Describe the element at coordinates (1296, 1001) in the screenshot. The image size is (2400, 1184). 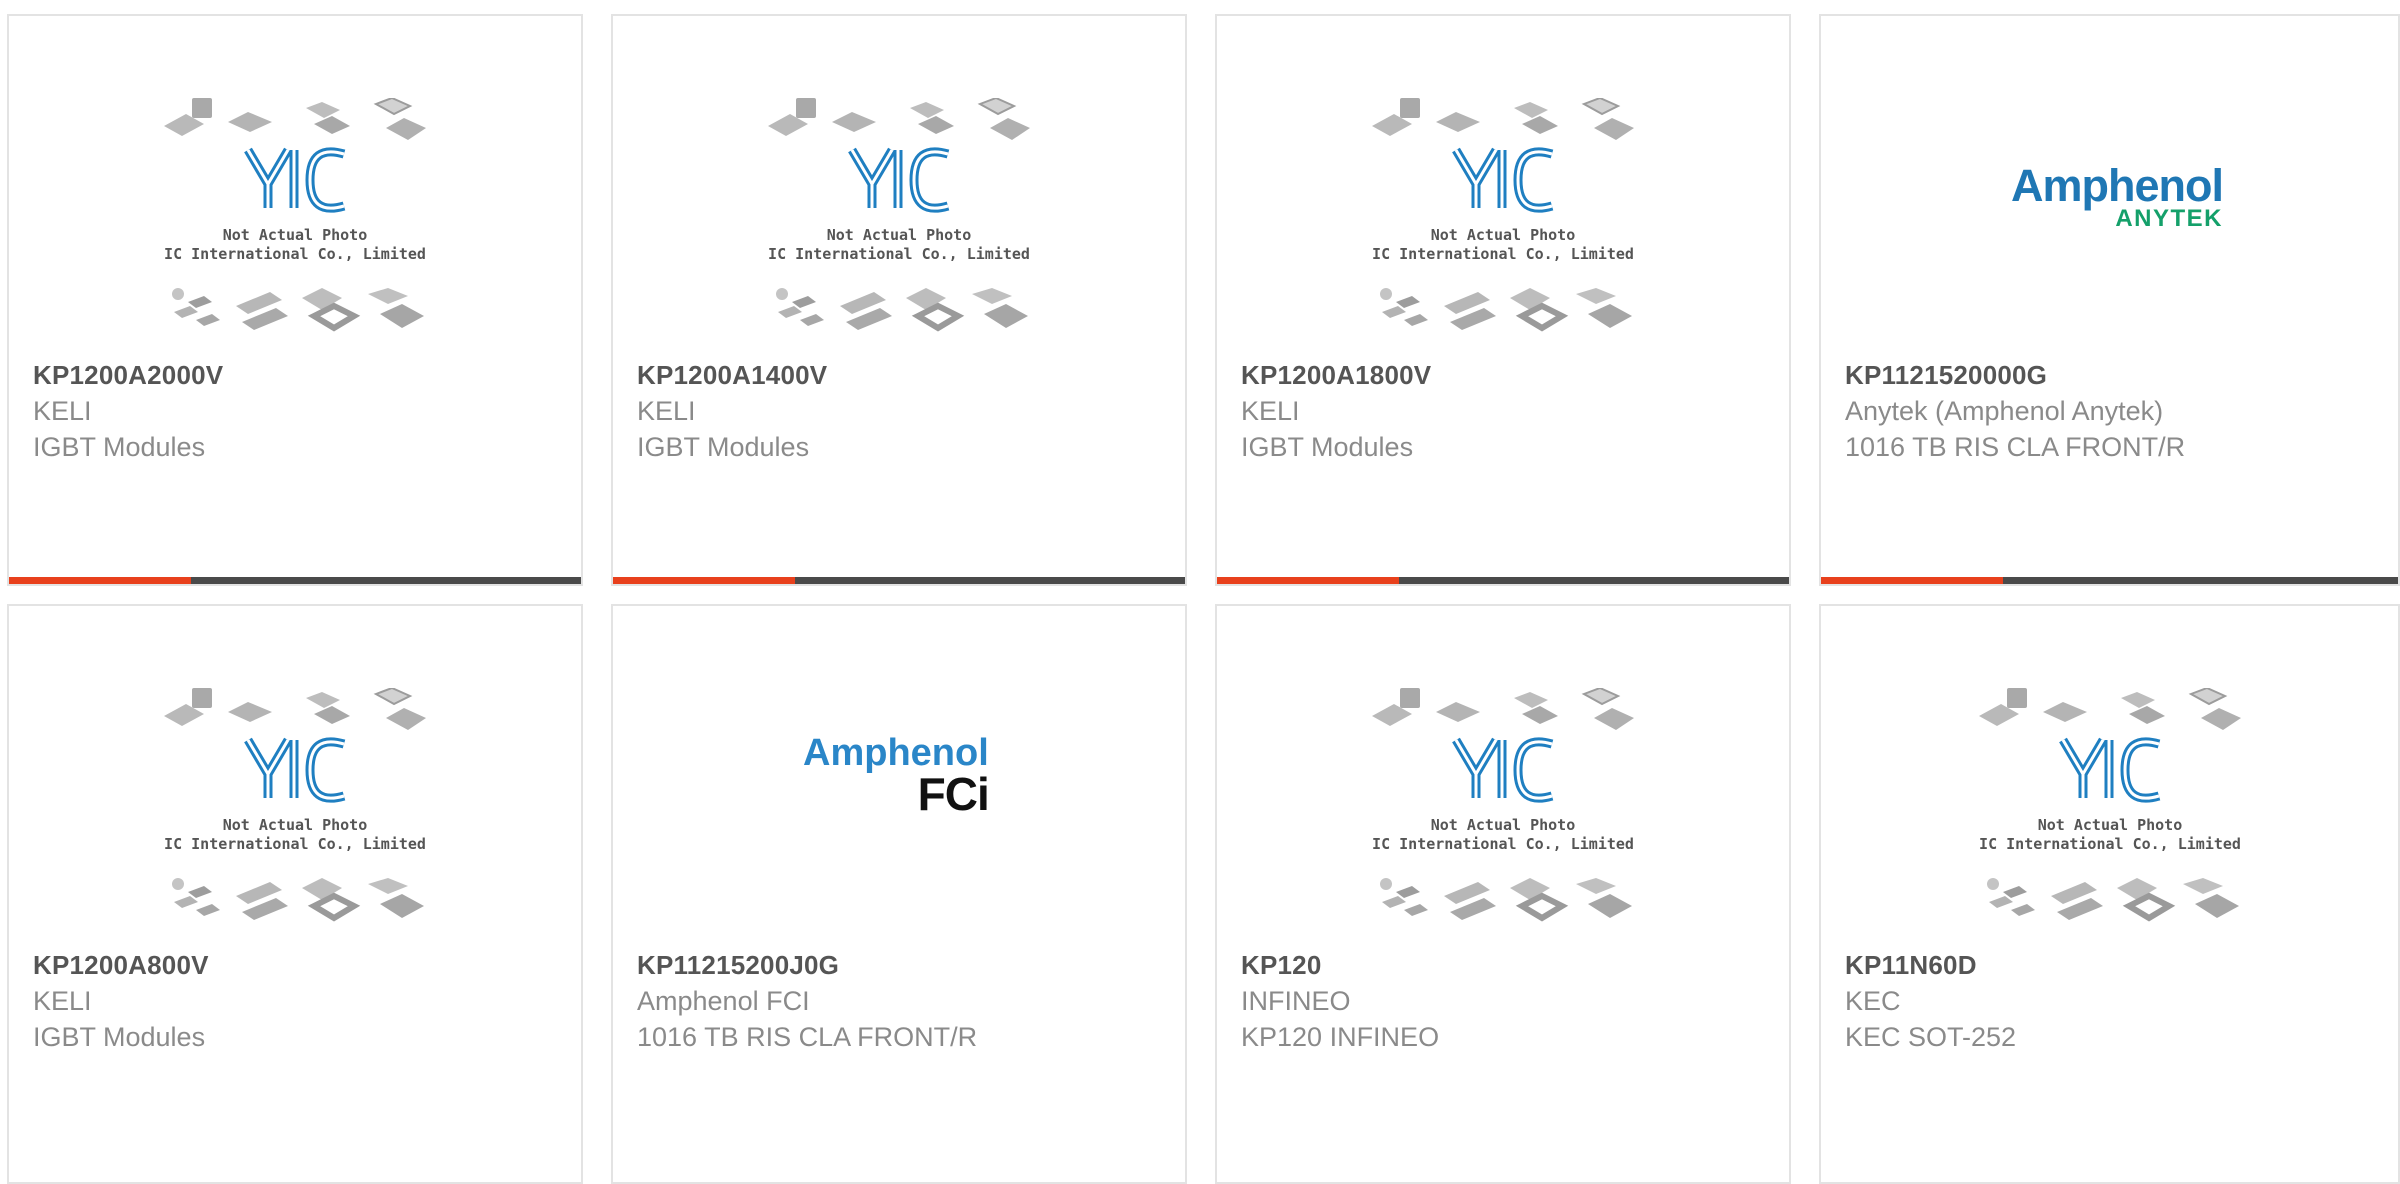
I see `manufacturer: INFINEO` at that location.